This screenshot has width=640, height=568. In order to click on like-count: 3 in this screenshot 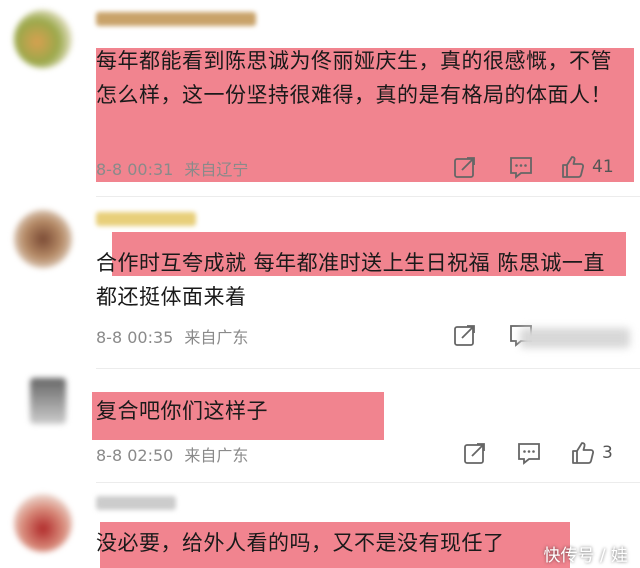, I will do `click(607, 453)`.